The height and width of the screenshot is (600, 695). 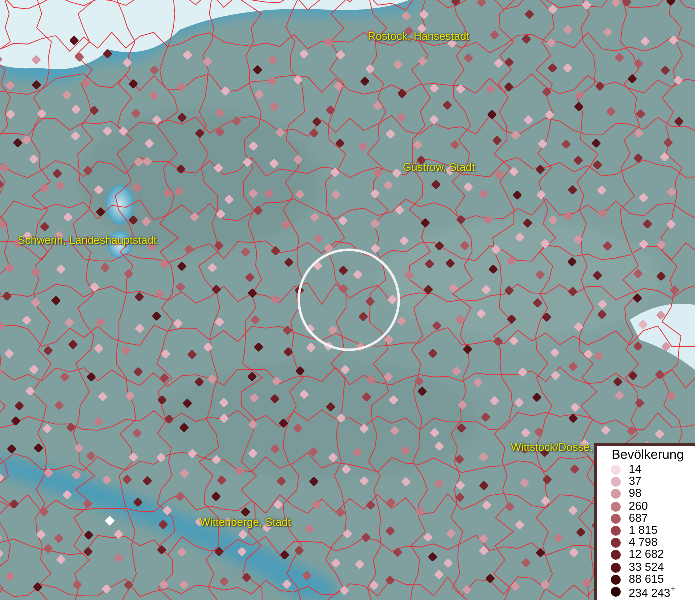 What do you see at coordinates (638, 506) in the screenshot?
I see `legend-label: 260` at bounding box center [638, 506].